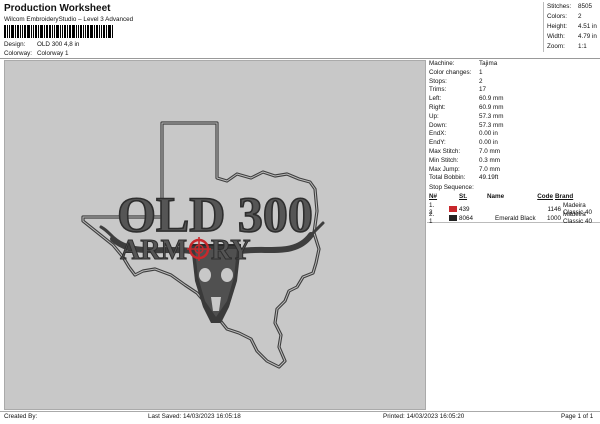 The height and width of the screenshot is (424, 600). I want to click on stat-value: 4.51 in, so click(587, 26).